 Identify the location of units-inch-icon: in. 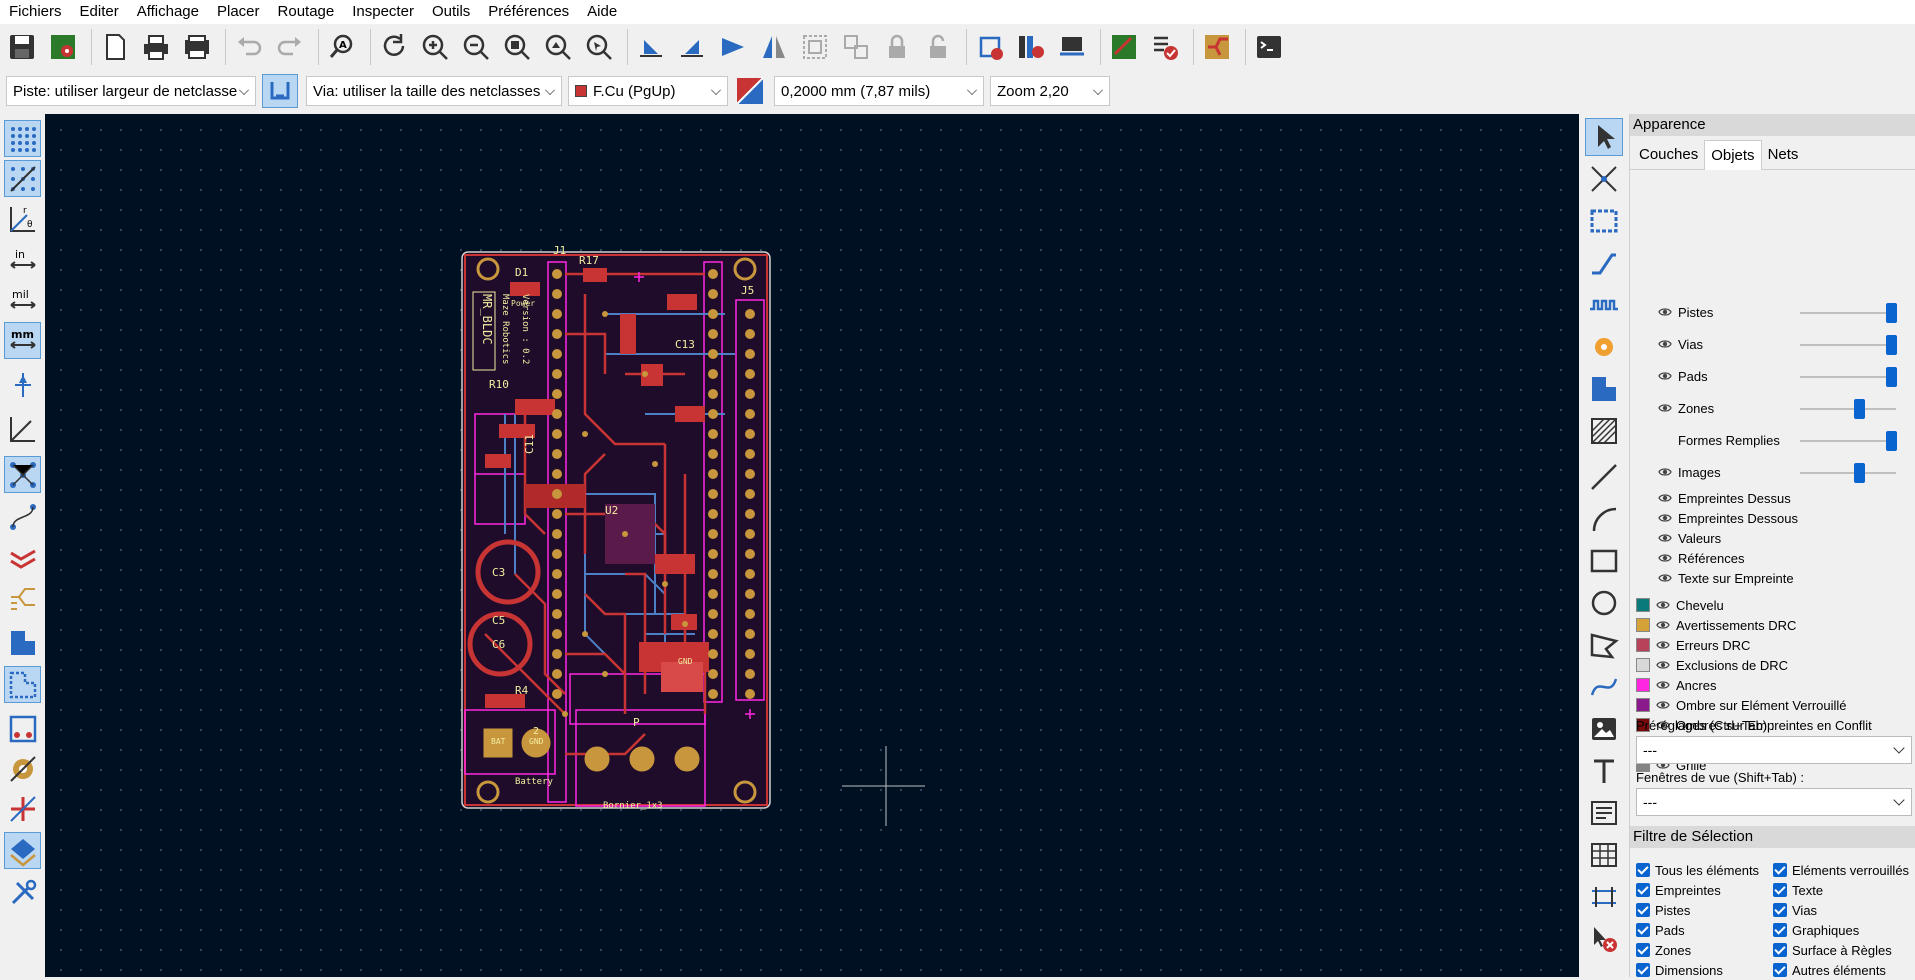
(22, 260).